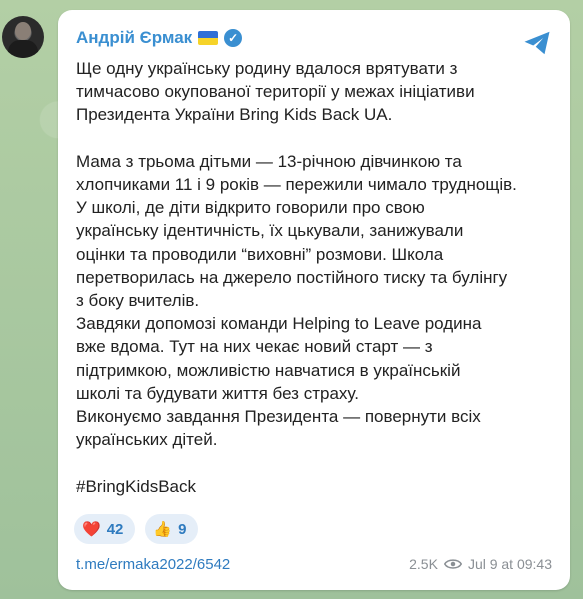 This screenshot has height=599, width=583. I want to click on author-avatar, so click(23, 37).